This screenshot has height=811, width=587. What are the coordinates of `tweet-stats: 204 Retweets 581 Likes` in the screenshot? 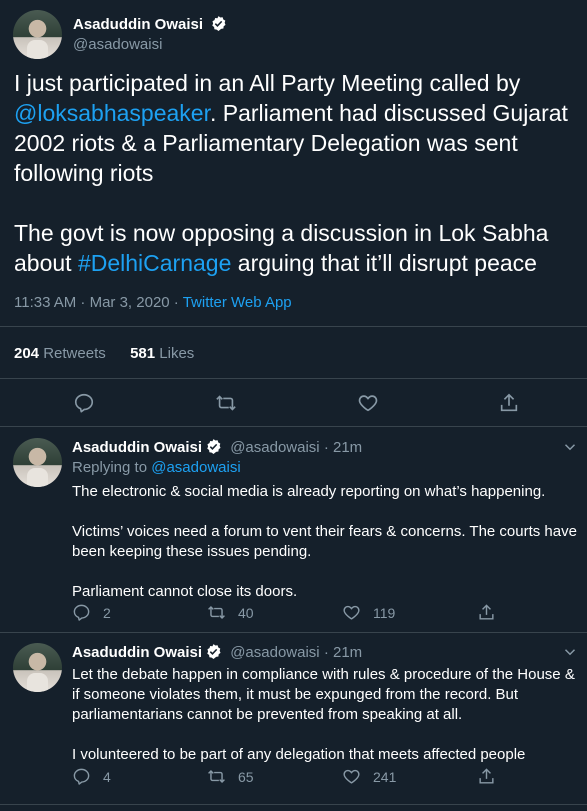 It's located at (104, 353).